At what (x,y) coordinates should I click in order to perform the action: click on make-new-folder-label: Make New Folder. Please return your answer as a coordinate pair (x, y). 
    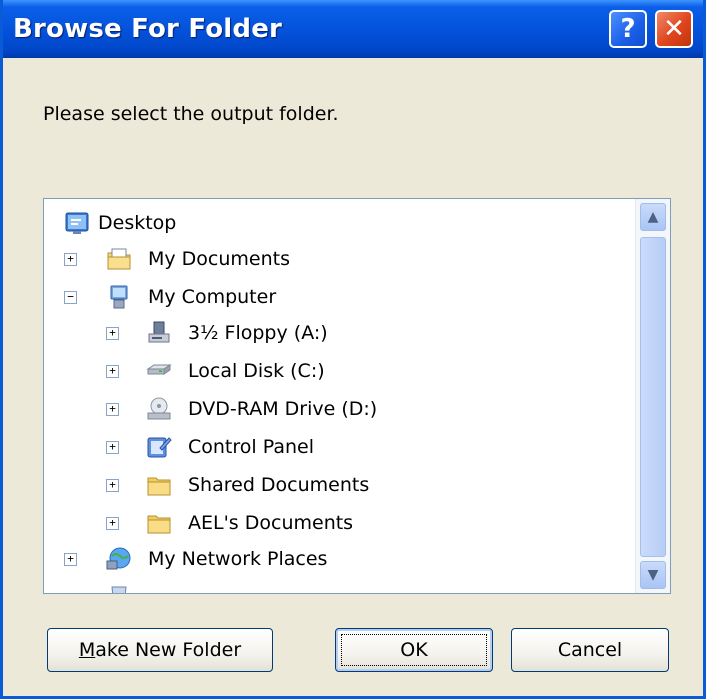
    Looking at the image, I should click on (160, 650).